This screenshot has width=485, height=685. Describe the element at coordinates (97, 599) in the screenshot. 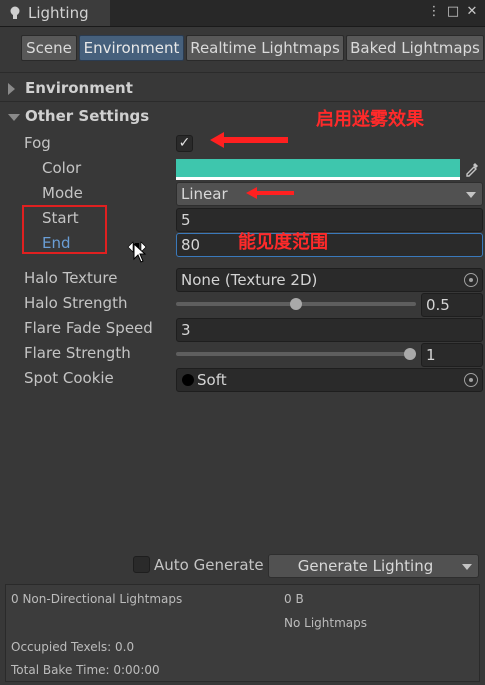

I see `stats-lightmaps: 0 Non-Directional Lightmaps` at that location.